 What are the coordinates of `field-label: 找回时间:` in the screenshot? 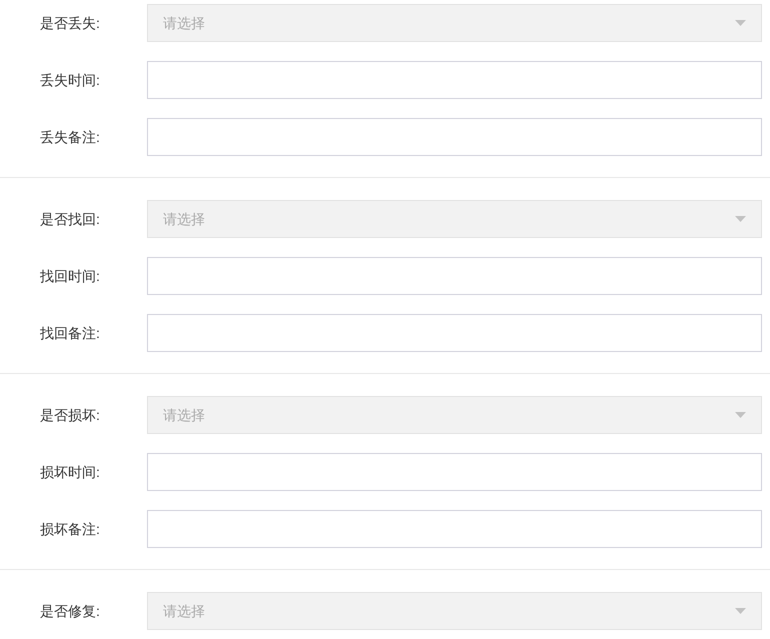 It's located at (70, 276).